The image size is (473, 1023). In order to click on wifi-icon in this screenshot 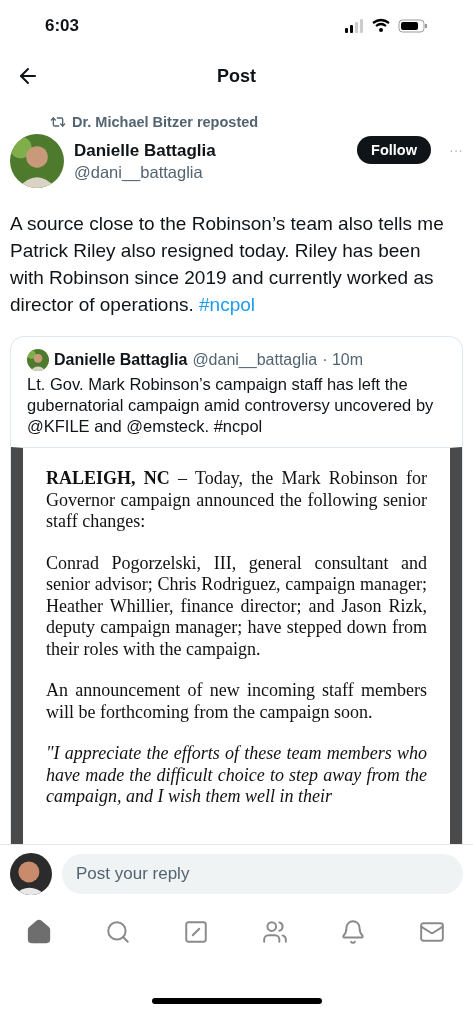, I will do `click(381, 25)`.